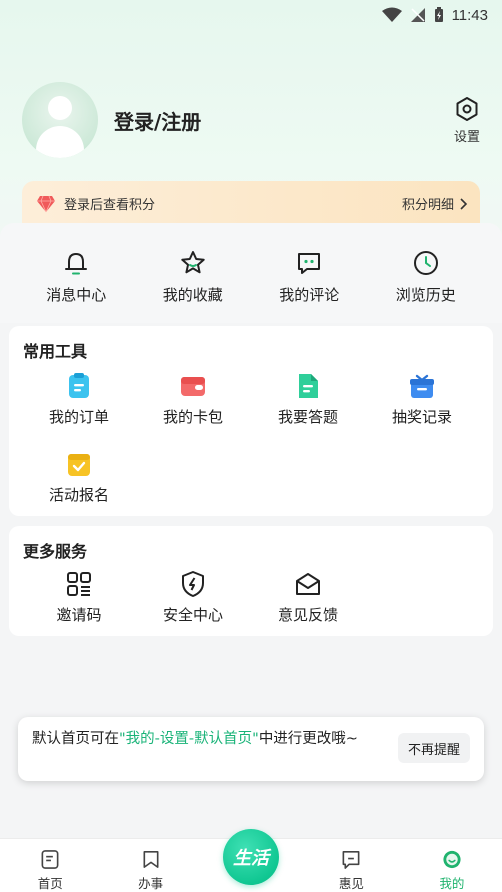  I want to click on gift-icon, so click(422, 386).